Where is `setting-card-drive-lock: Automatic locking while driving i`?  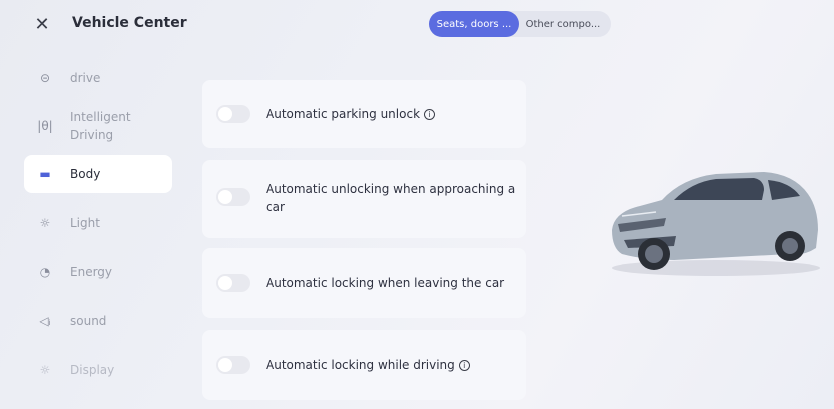 setting-card-drive-lock: Automatic locking while driving i is located at coordinates (364, 365).